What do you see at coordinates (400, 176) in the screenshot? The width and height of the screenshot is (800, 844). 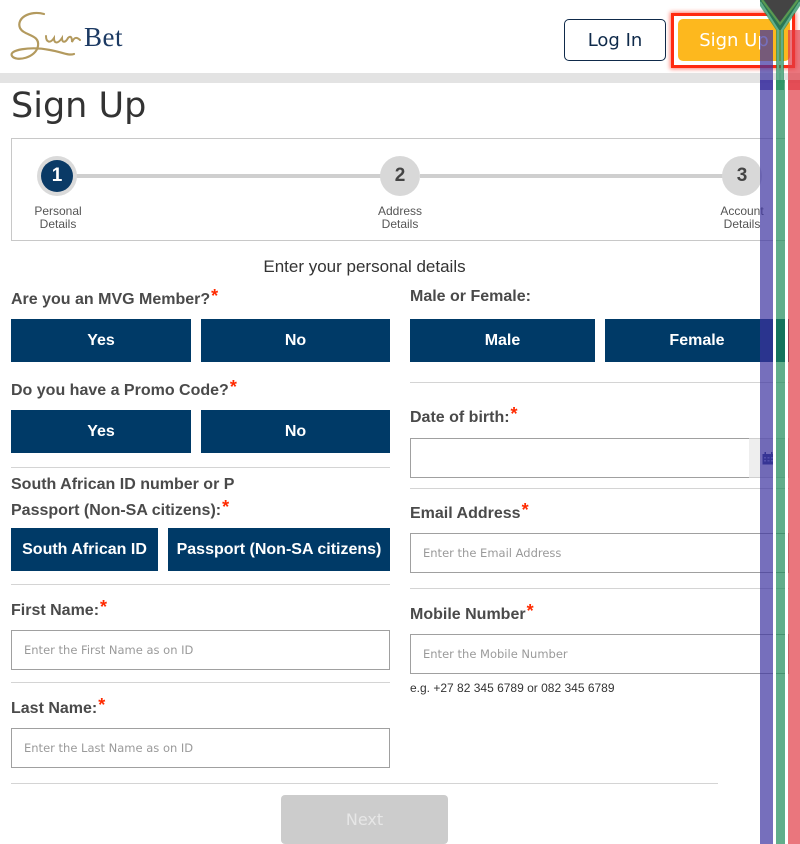 I see `step-2-indicator: 2` at bounding box center [400, 176].